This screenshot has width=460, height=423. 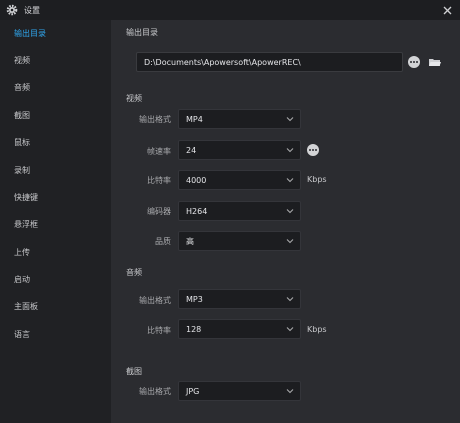 What do you see at coordinates (193, 391) in the screenshot?
I see `screenshot-format-value: JPG` at bounding box center [193, 391].